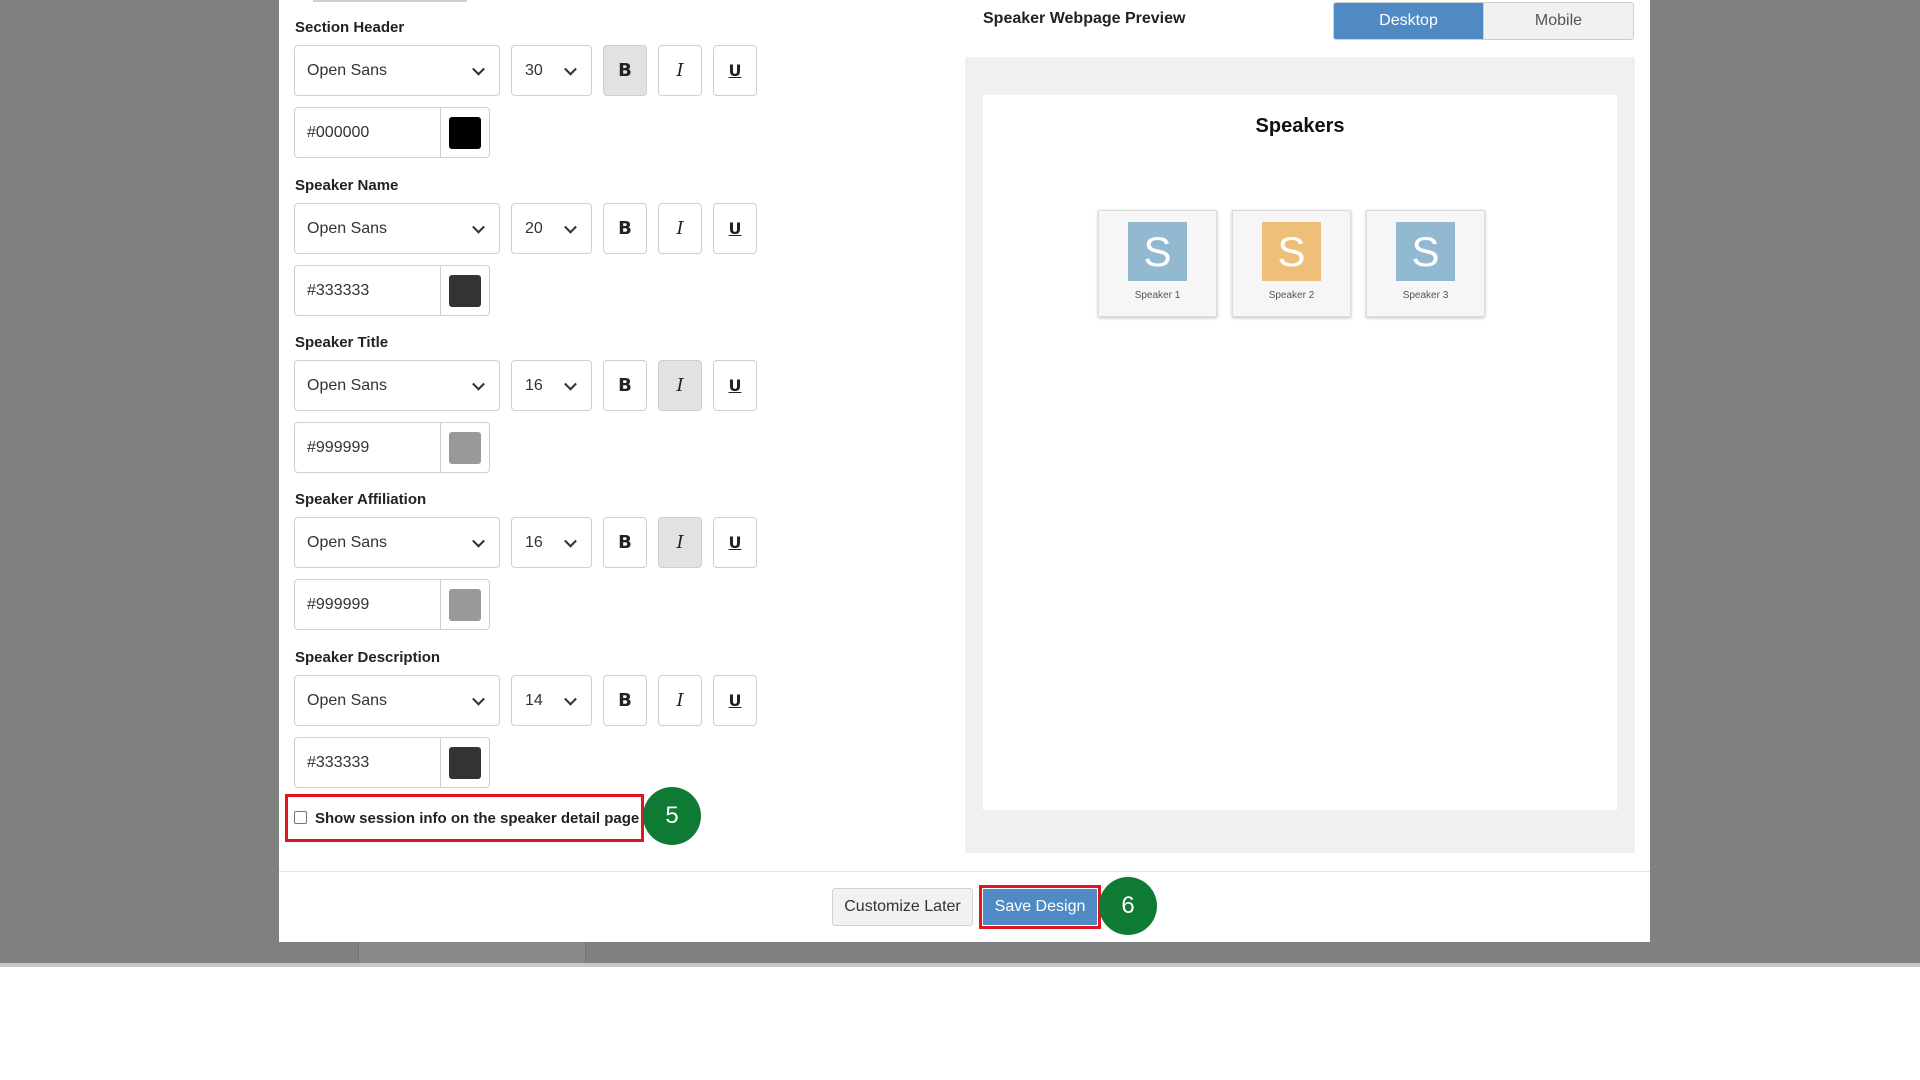  I want to click on section-label: Section Header, so click(350, 27).